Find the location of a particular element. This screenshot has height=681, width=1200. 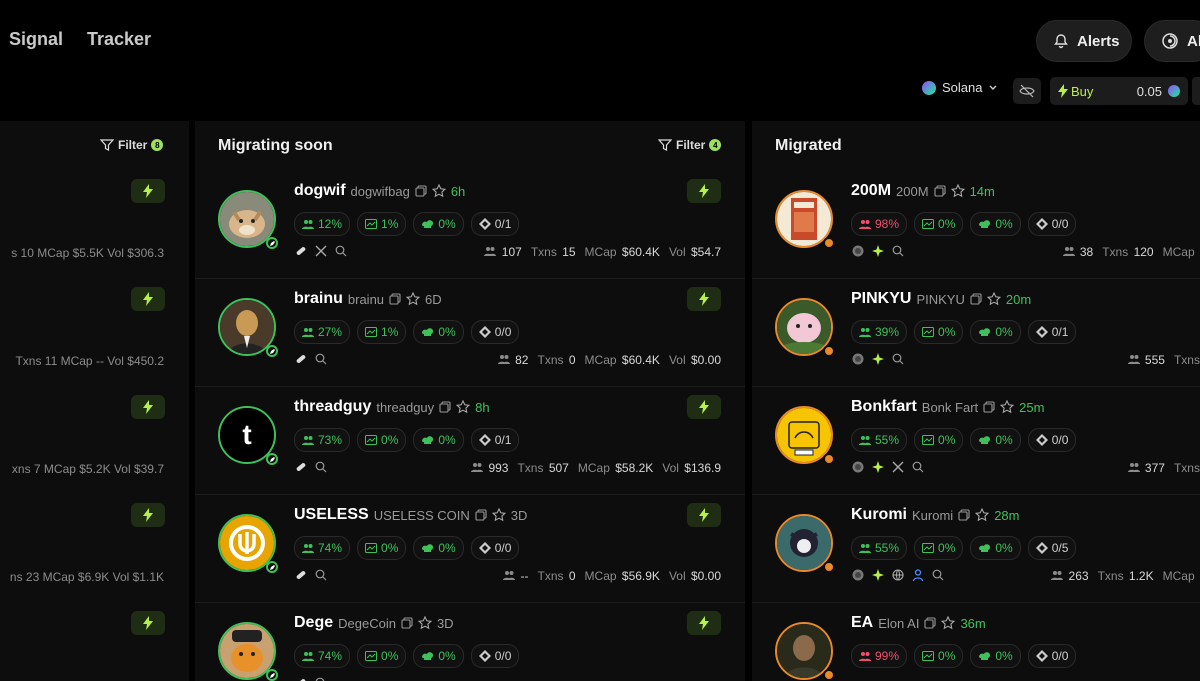

filter-button: Filter 8 is located at coordinates (132, 145).